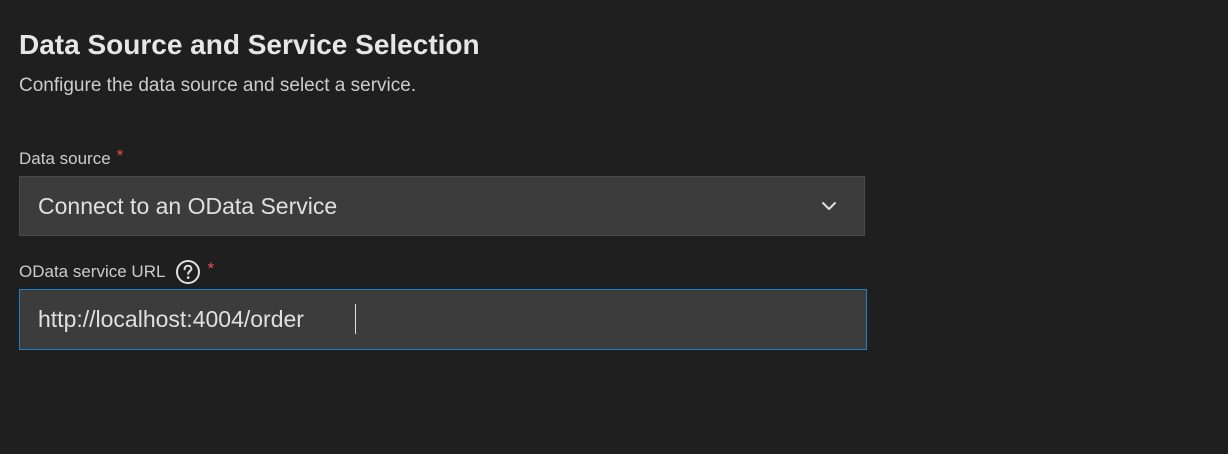  I want to click on page-title: Data Source and Service Selection, so click(249, 44).